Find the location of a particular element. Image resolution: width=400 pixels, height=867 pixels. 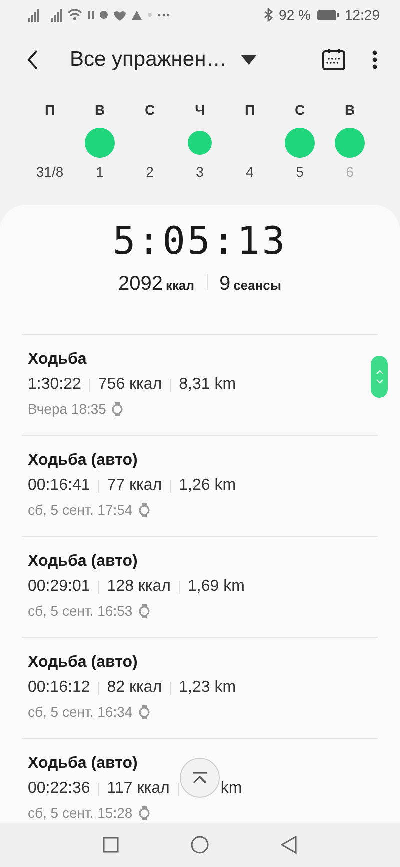

bluetooth-icon is located at coordinates (269, 15).